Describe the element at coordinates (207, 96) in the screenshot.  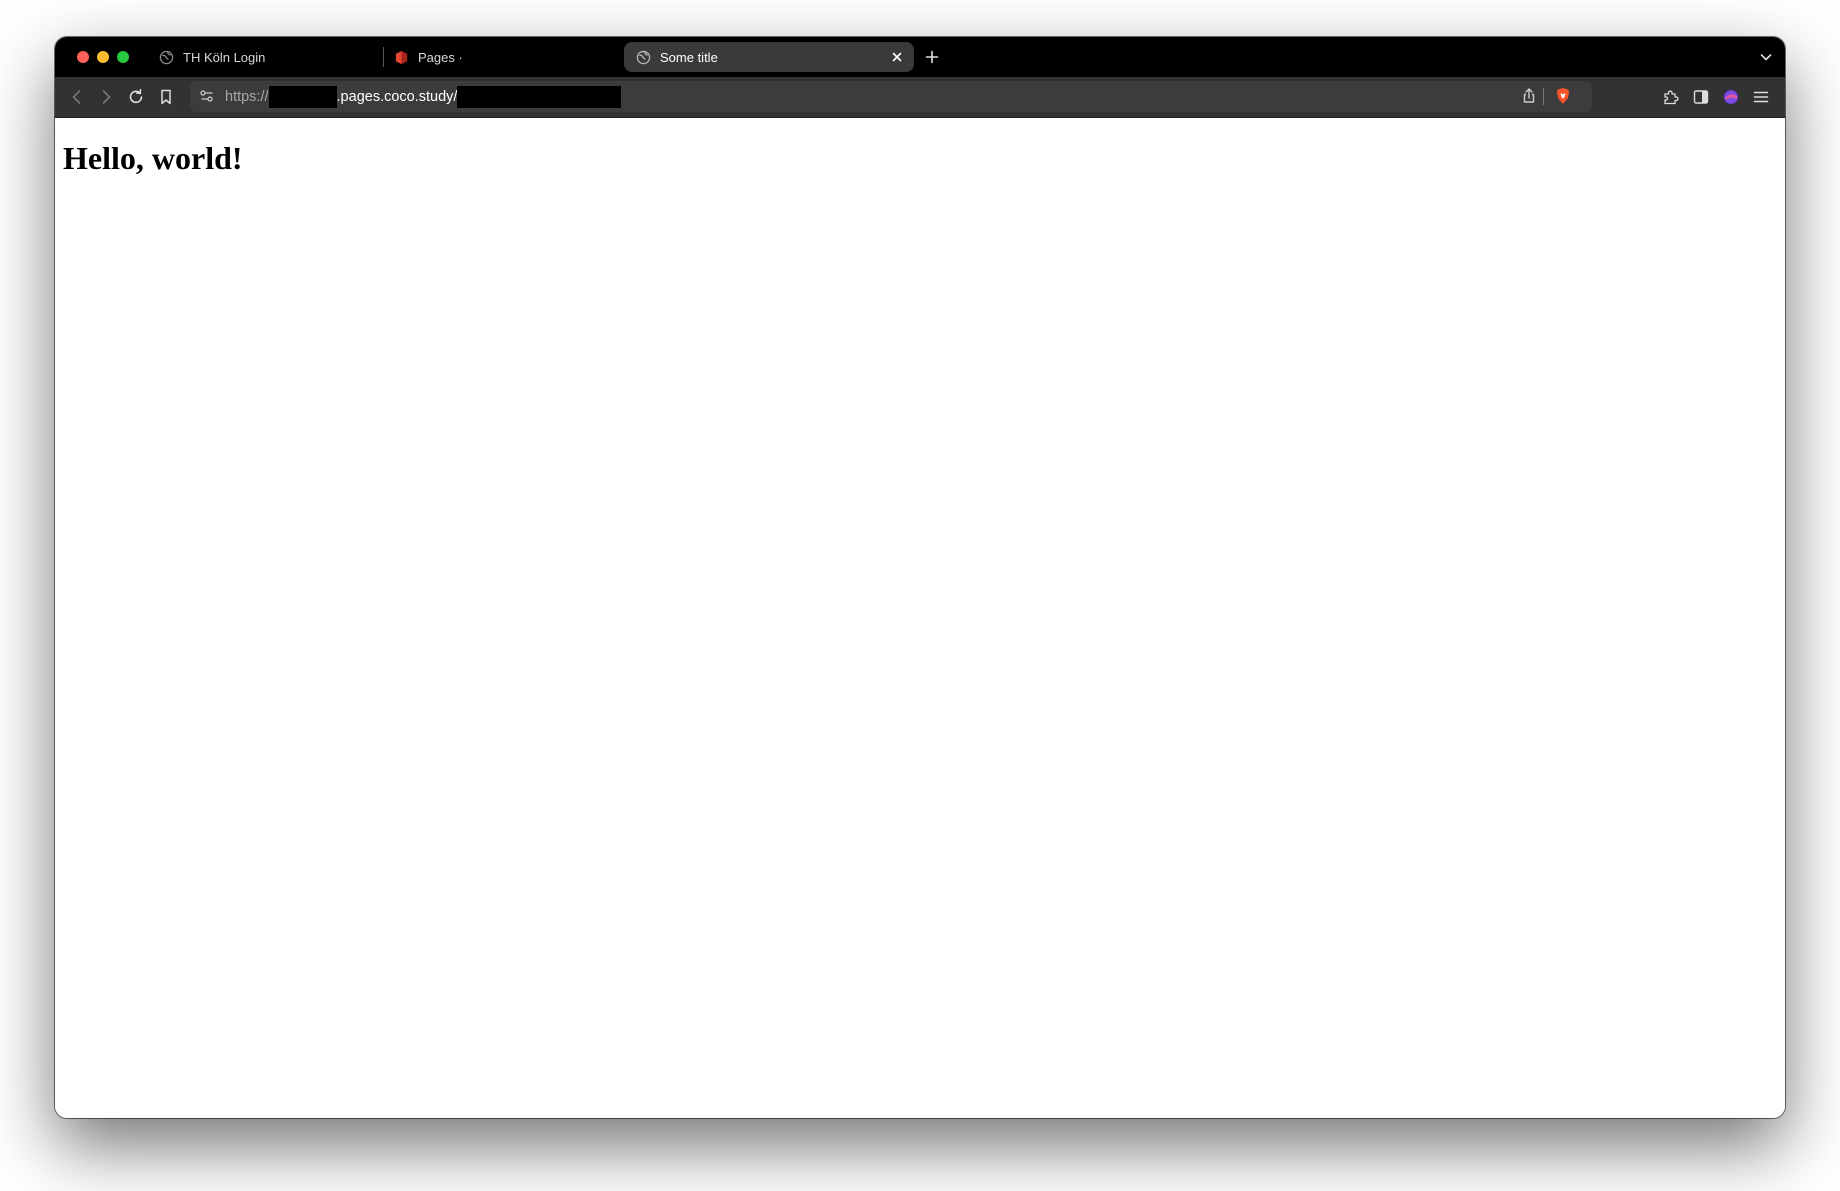
I see `site-settings-icon` at that location.